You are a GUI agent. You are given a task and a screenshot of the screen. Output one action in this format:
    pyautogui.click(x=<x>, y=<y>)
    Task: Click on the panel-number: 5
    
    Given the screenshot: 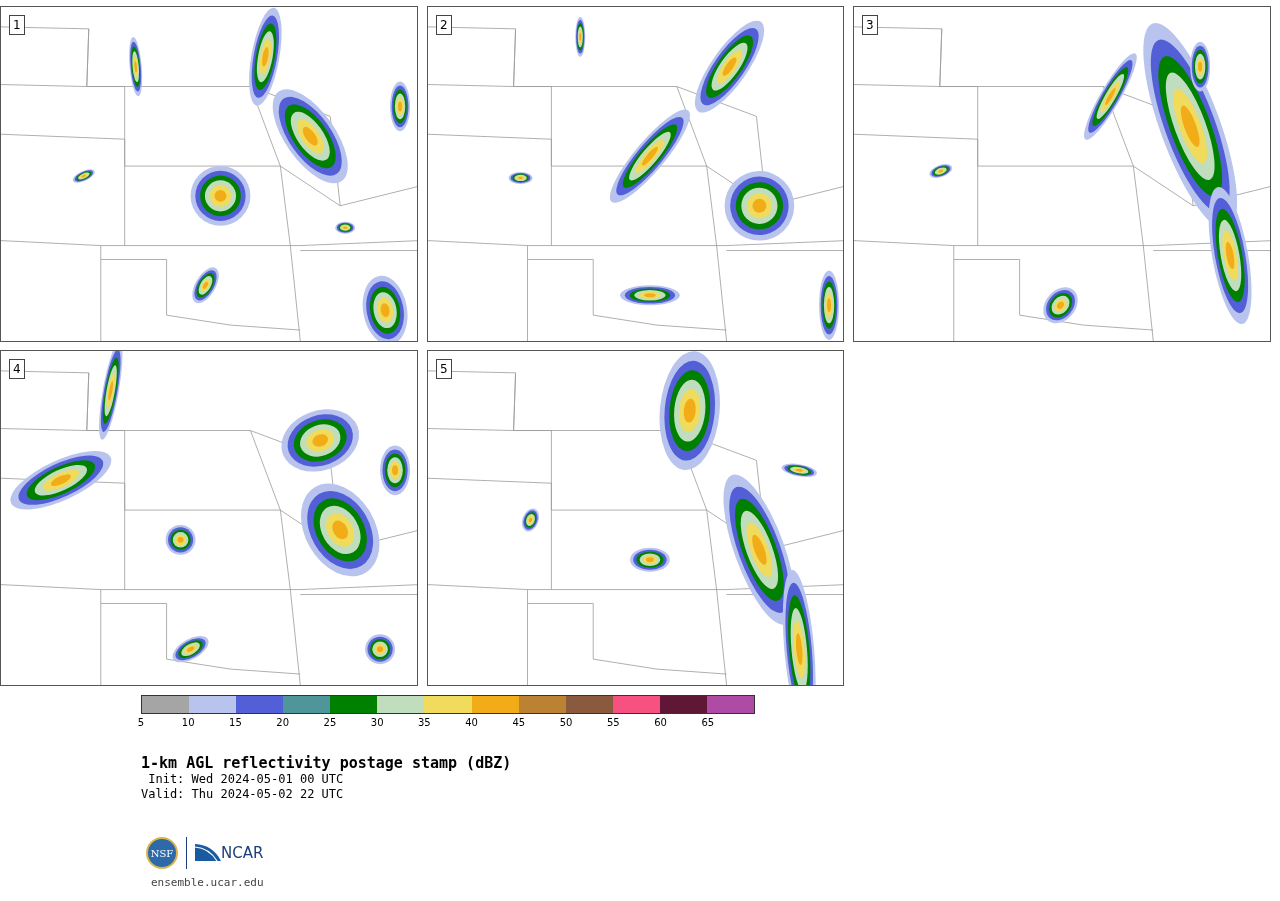 What is the action you would take?
    pyautogui.click(x=444, y=369)
    